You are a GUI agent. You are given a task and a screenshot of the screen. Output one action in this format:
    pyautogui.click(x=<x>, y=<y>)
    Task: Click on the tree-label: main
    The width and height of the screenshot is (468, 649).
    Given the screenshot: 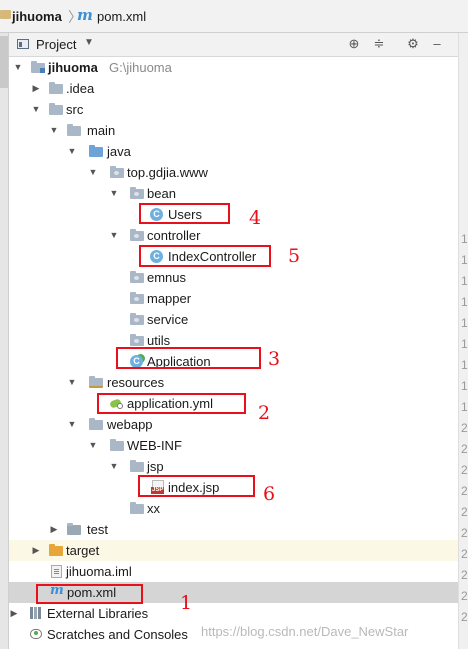 What is the action you would take?
    pyautogui.click(x=101, y=130)
    